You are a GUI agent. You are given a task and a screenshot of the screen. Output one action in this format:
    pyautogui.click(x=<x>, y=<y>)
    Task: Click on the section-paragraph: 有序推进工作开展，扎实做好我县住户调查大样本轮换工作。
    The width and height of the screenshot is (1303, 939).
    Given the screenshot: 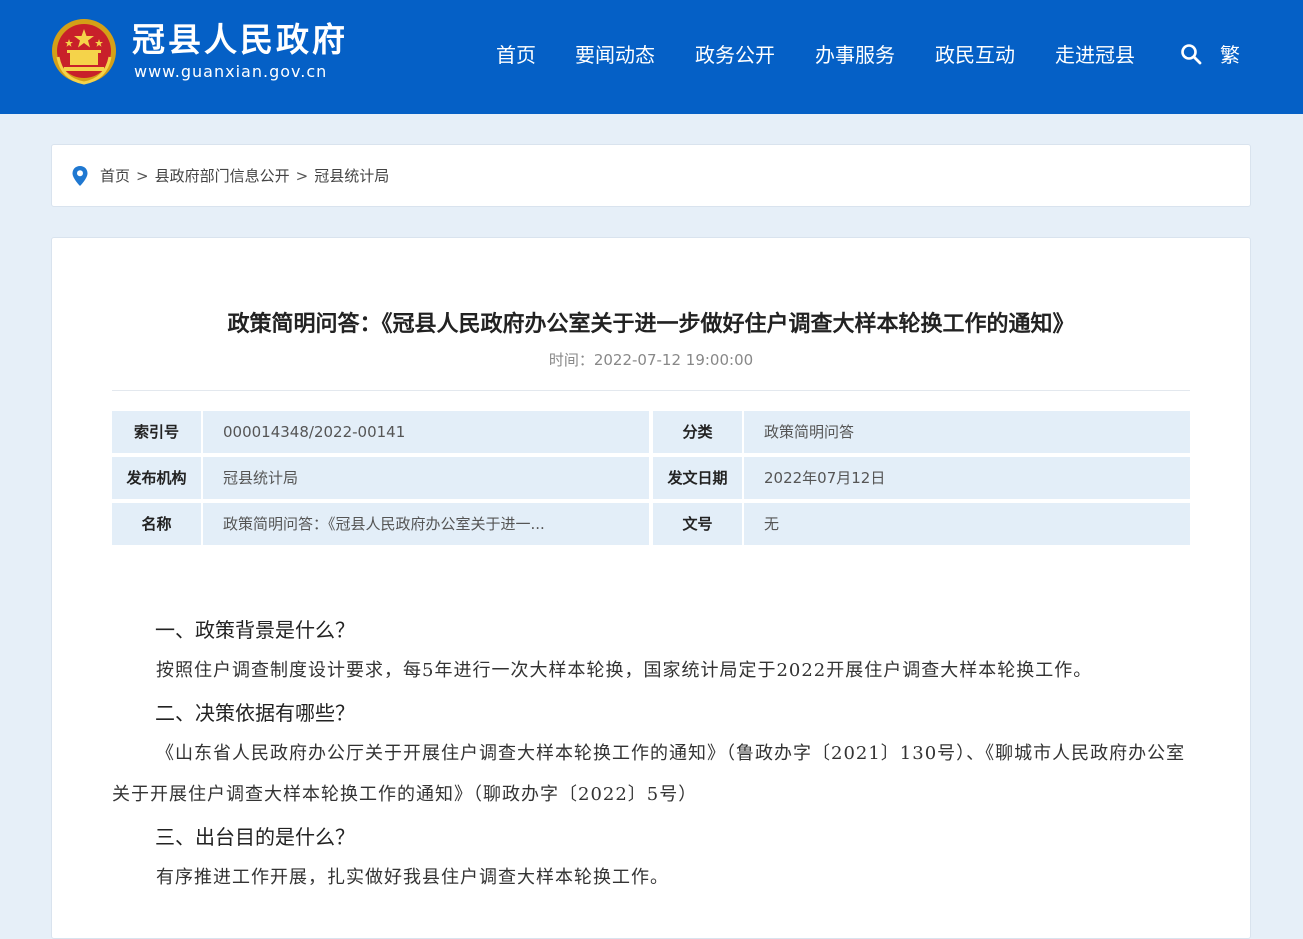 What is the action you would take?
    pyautogui.click(x=412, y=877)
    